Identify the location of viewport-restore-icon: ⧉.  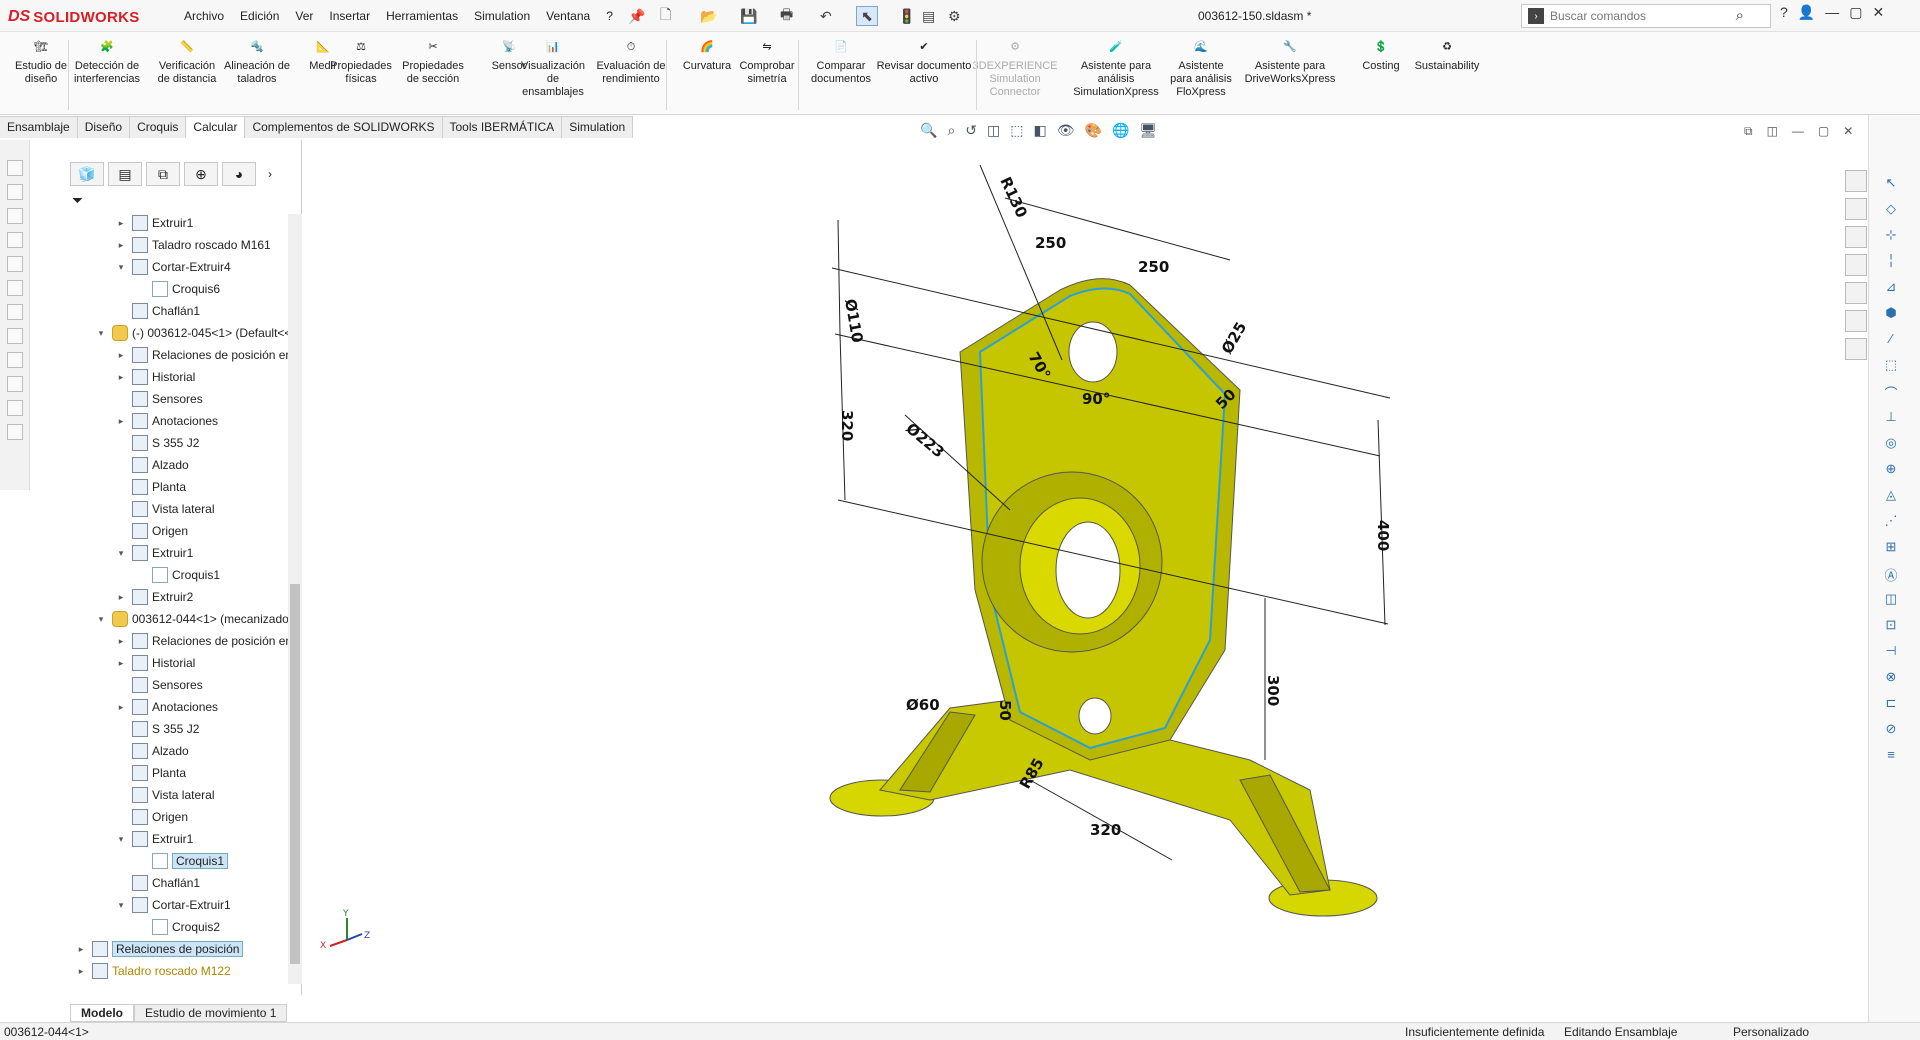
(1748, 131).